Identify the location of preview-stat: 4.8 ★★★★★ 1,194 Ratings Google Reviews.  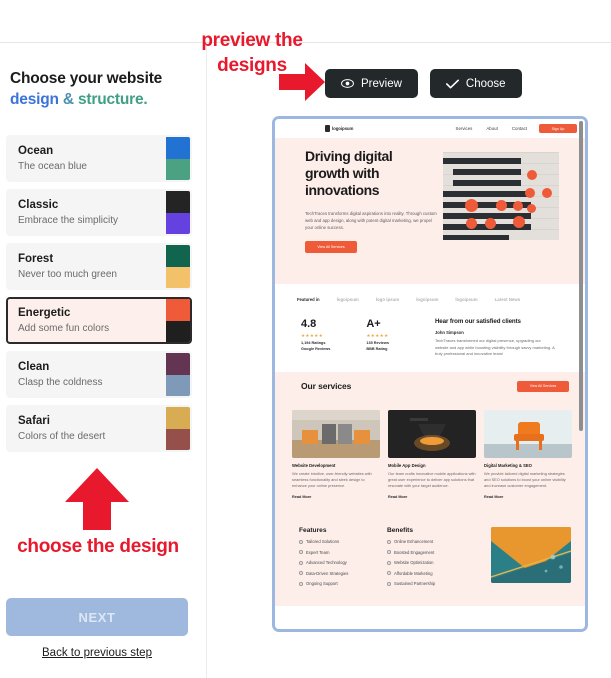
(315, 338).